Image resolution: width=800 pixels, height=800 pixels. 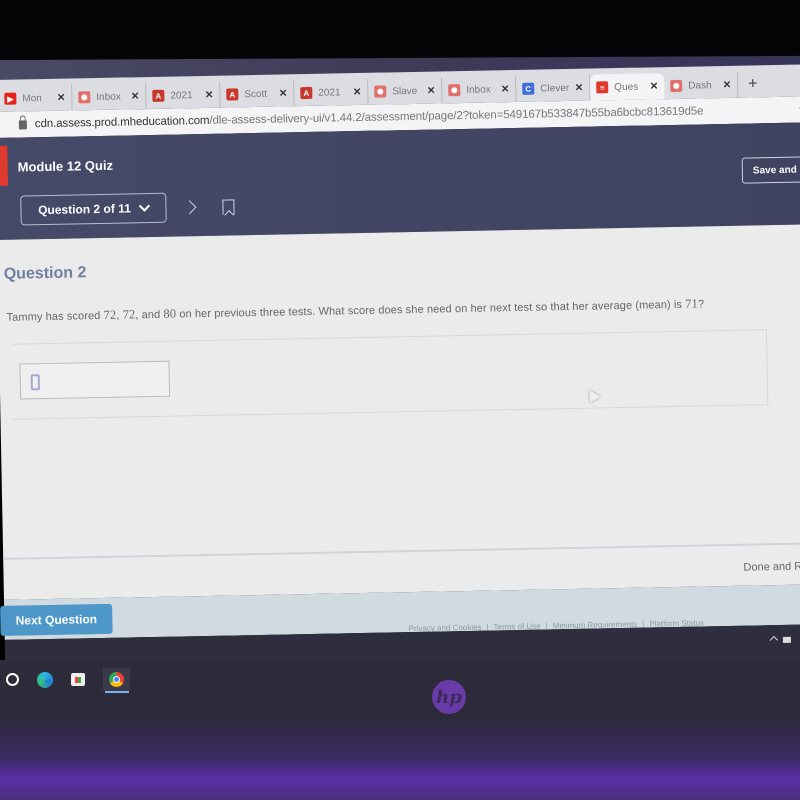 I want to click on browser-tab: C Clever ✕, so click(x=553, y=88).